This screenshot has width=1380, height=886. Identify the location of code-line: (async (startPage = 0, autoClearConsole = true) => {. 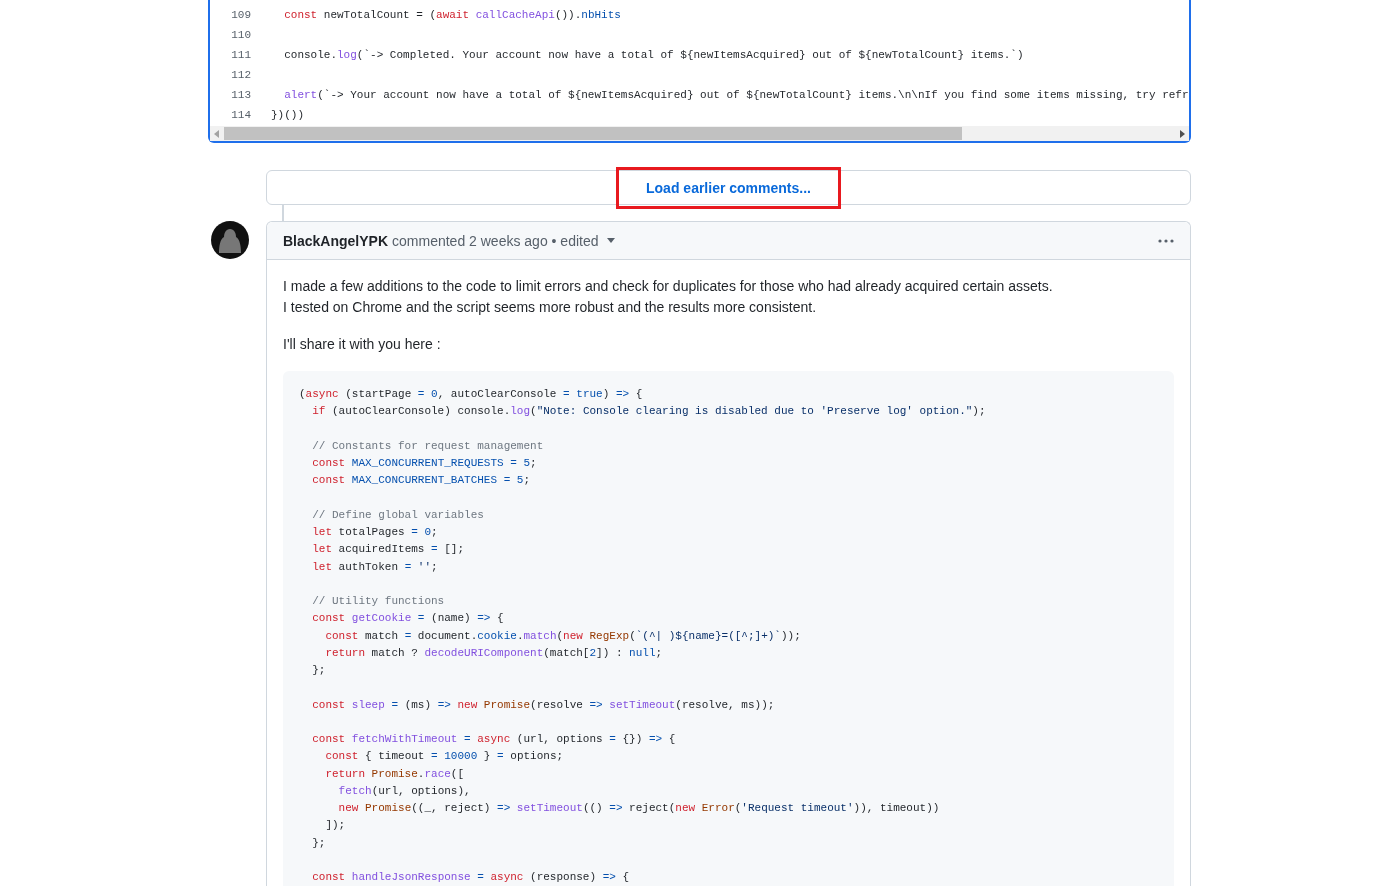
(471, 394).